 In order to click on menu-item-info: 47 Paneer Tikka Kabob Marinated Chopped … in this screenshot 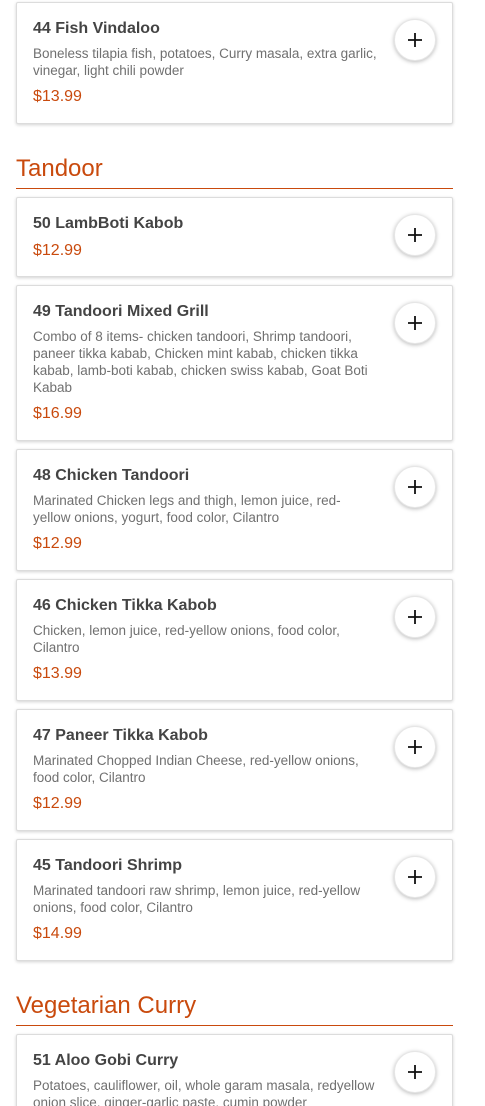, I will do `click(205, 770)`.